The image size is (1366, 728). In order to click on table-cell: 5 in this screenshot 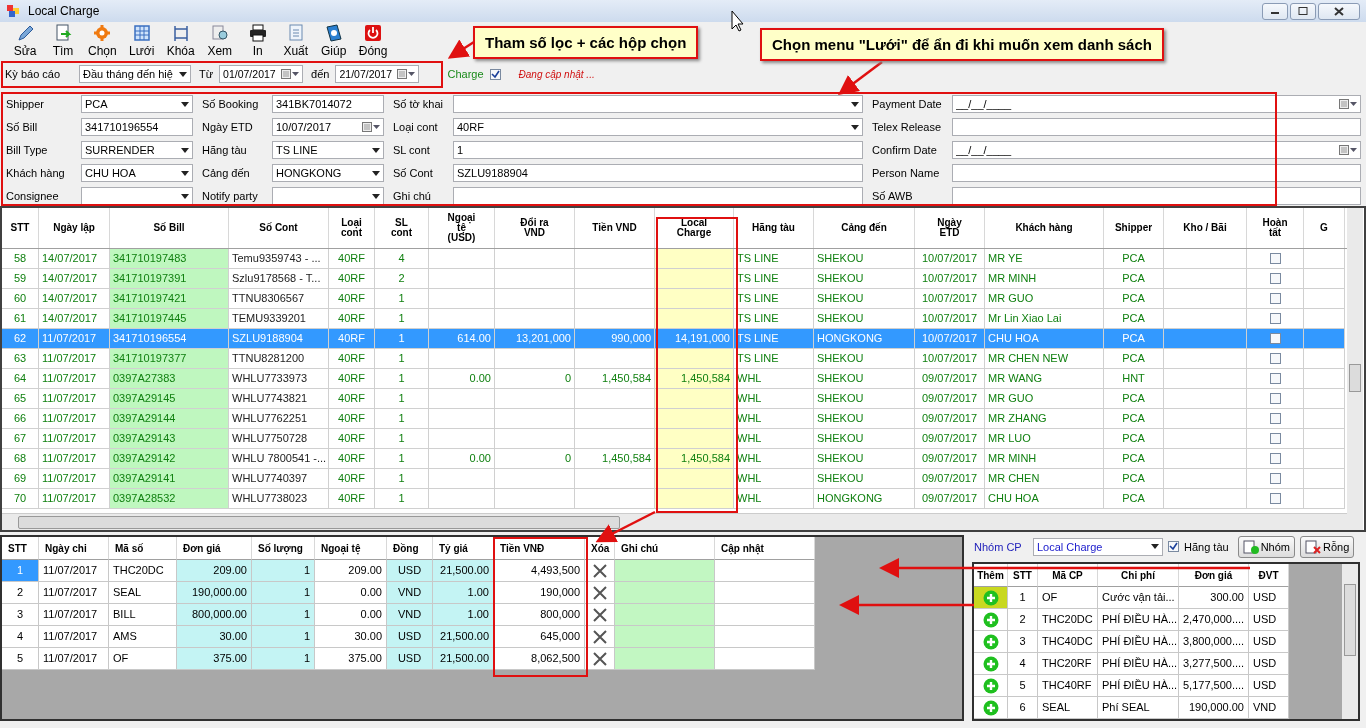, I will do `click(20, 659)`.